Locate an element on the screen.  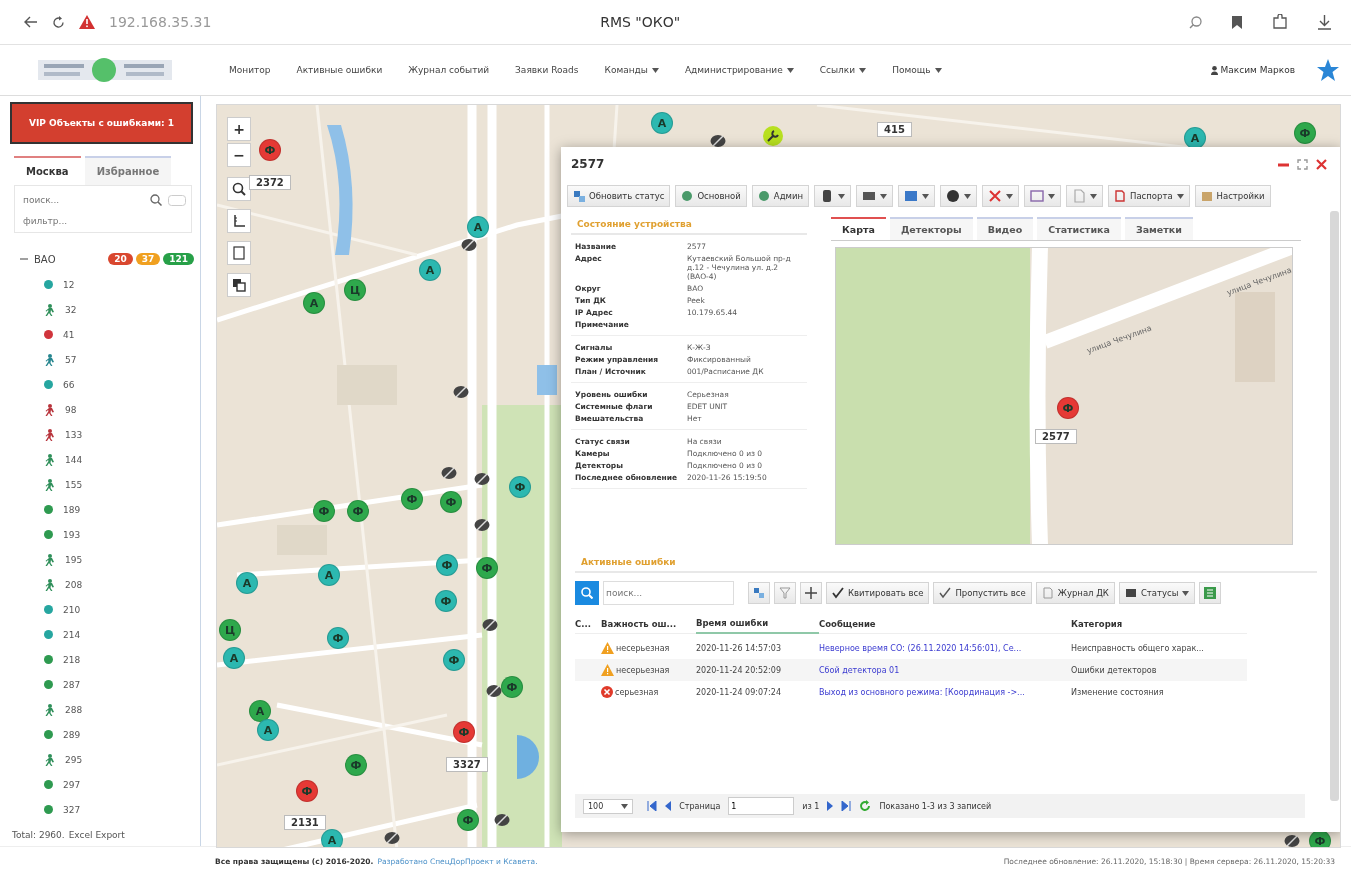
nav-menu-item: Помощь is located at coordinates (917, 70).